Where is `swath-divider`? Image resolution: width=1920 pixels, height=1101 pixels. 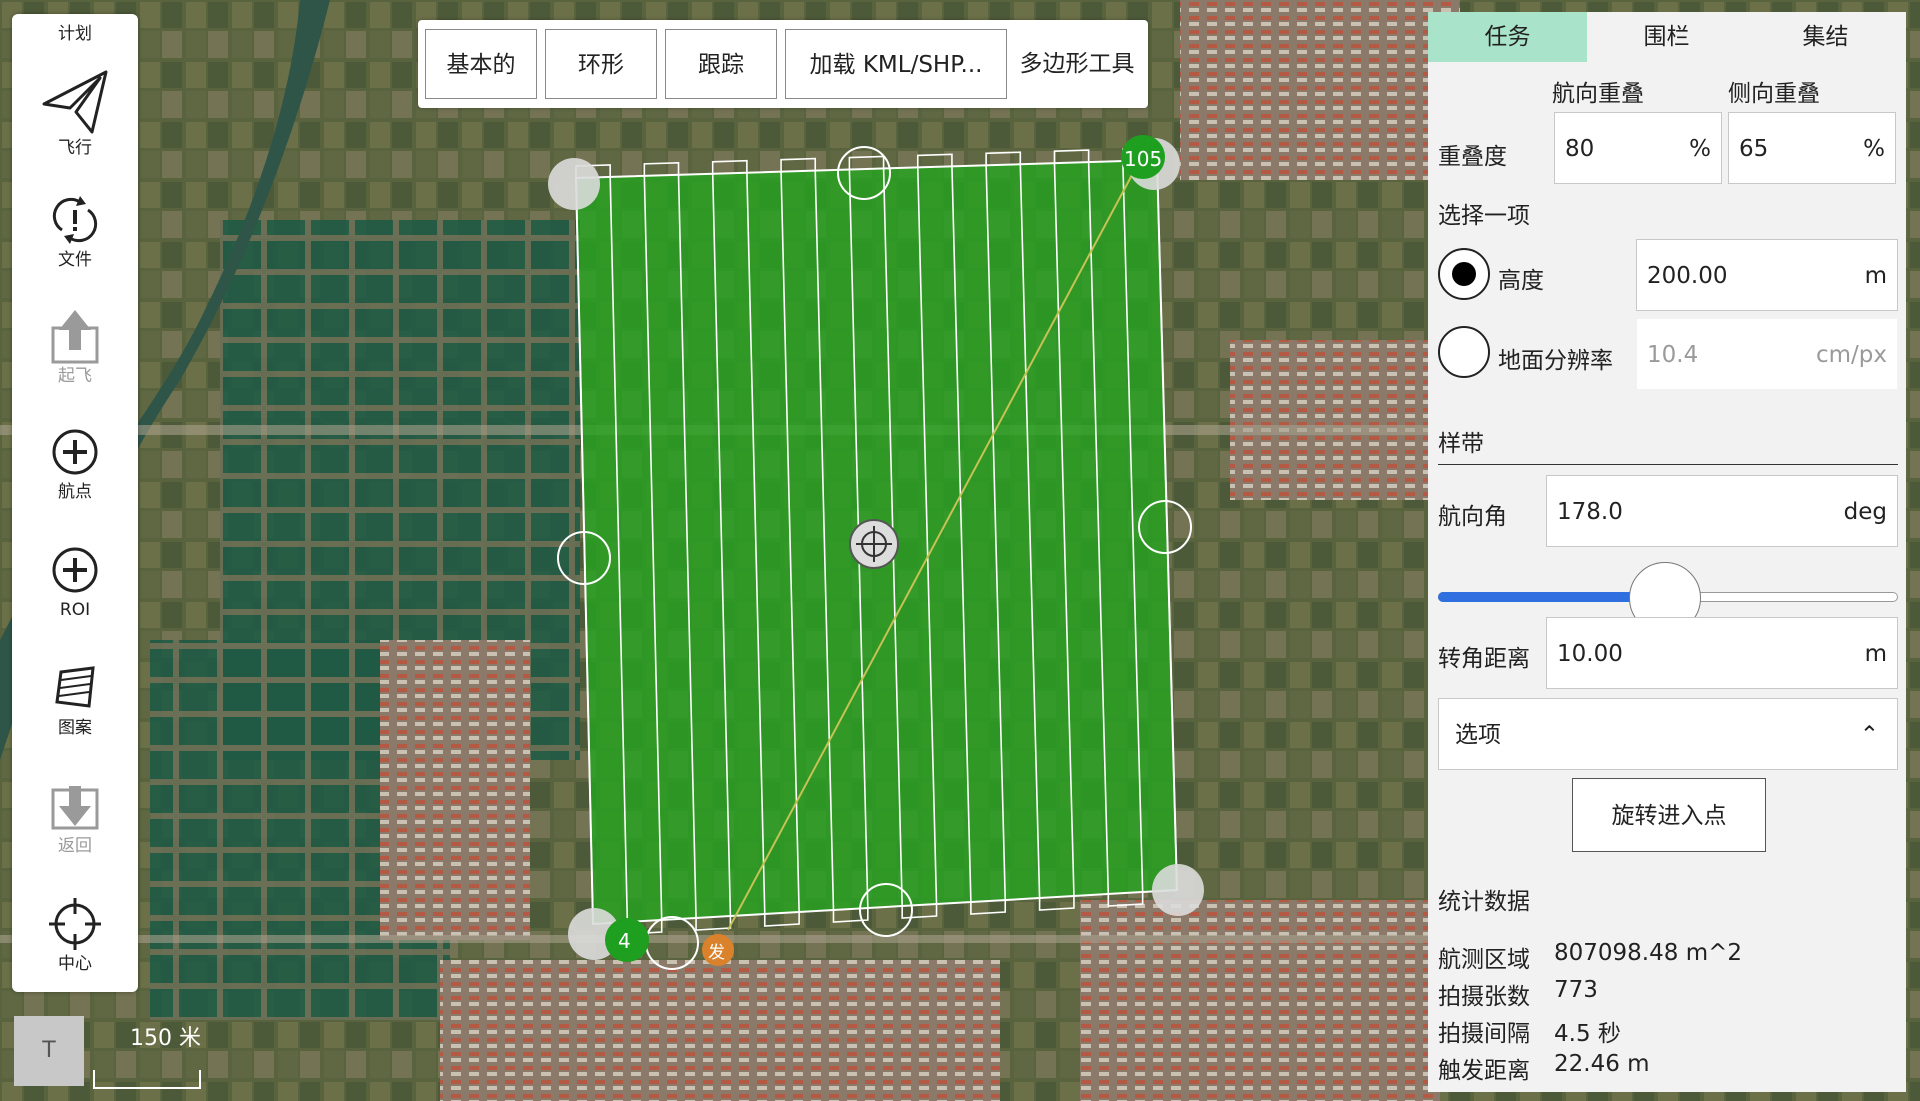 swath-divider is located at coordinates (1668, 464).